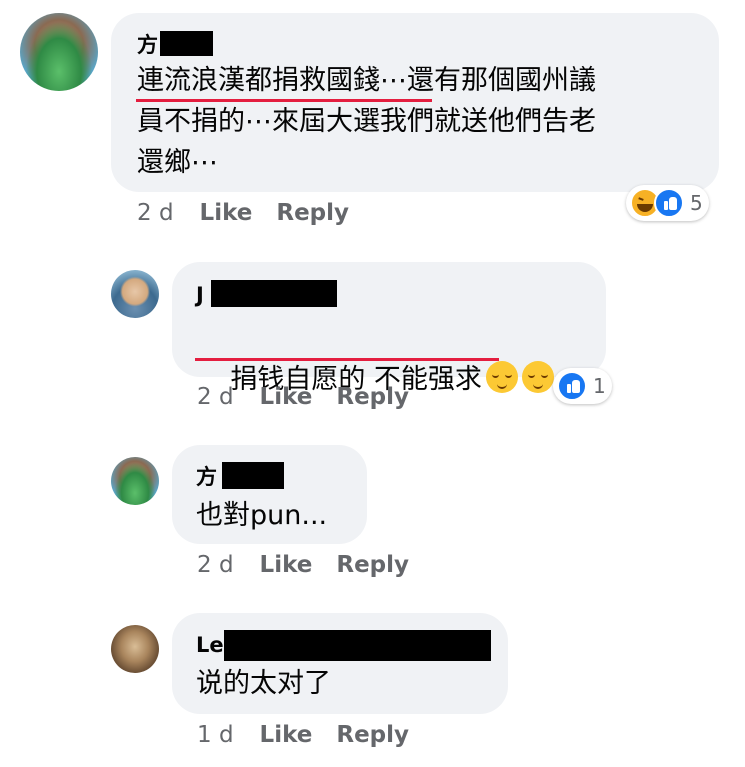 The height and width of the screenshot is (767, 745). Describe the element at coordinates (200, 295) in the screenshot. I see `author-name: J` at that location.